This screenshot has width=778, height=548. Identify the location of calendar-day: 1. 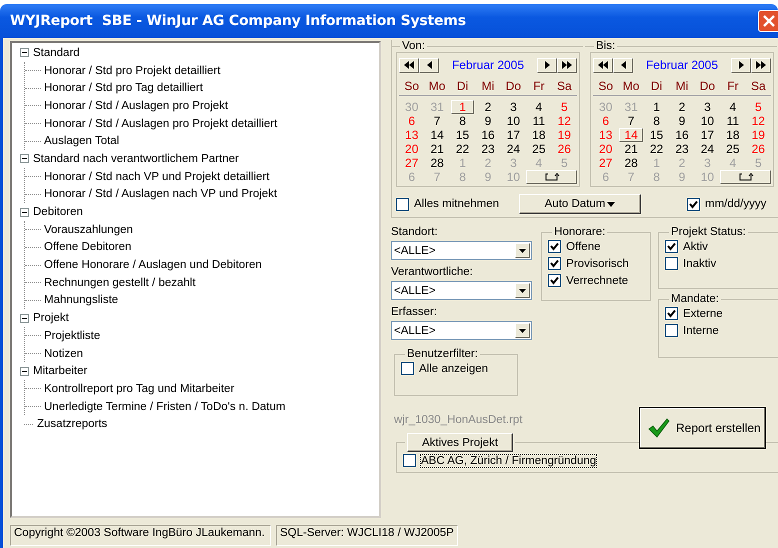
(657, 107).